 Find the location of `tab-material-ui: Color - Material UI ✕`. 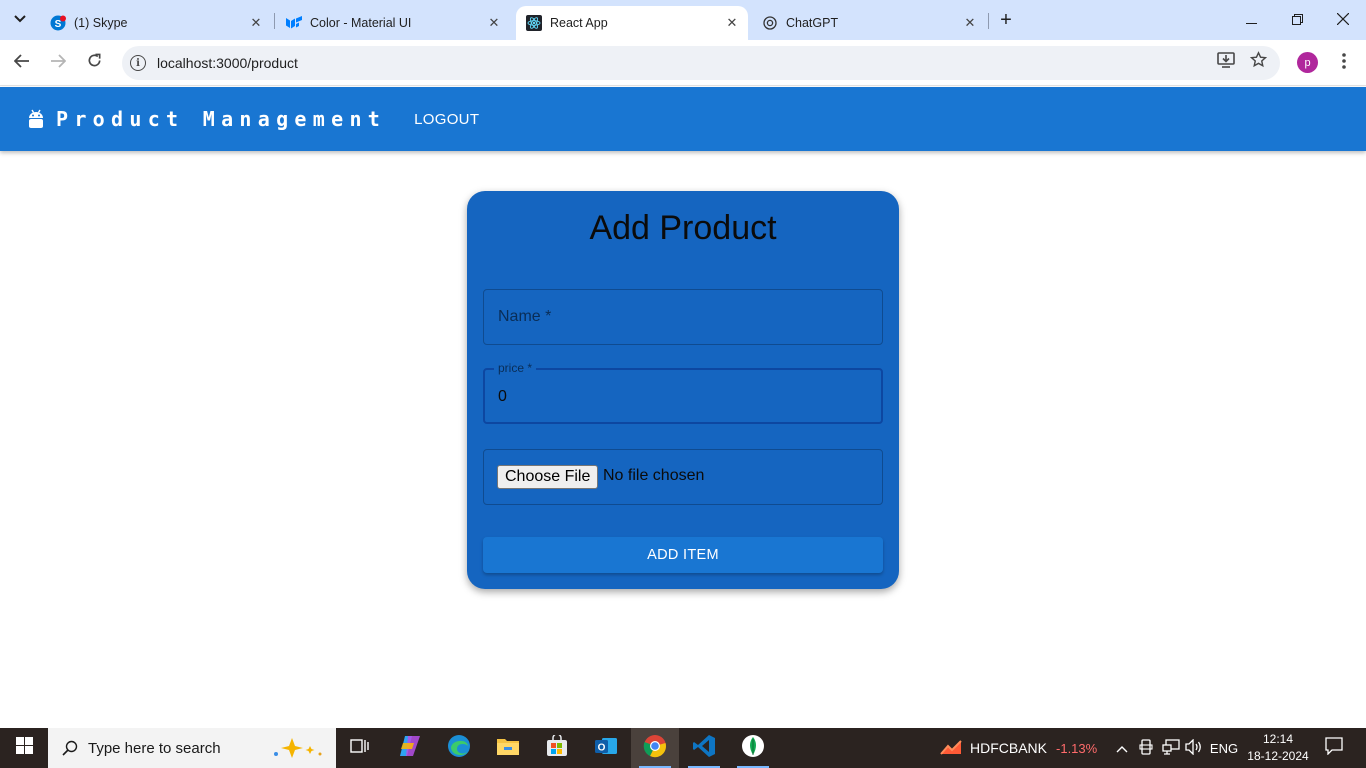

tab-material-ui: Color - Material UI ✕ is located at coordinates (393, 23).